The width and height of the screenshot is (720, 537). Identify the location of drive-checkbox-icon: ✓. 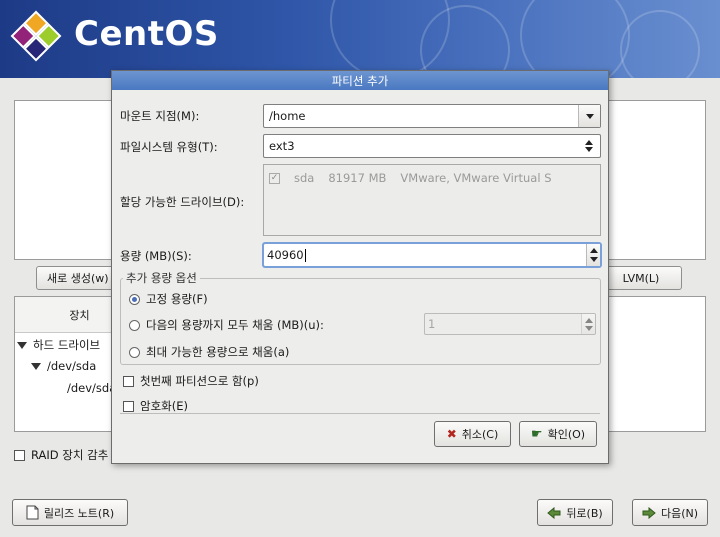
(274, 178).